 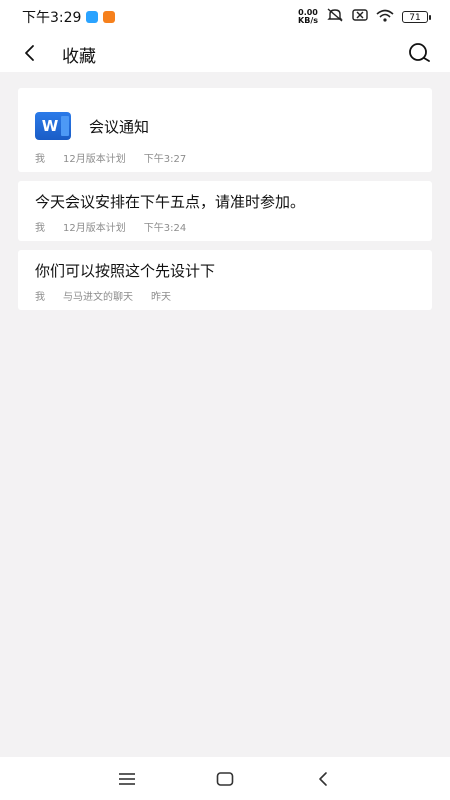 I want to click on menu-icon, so click(x=127, y=779).